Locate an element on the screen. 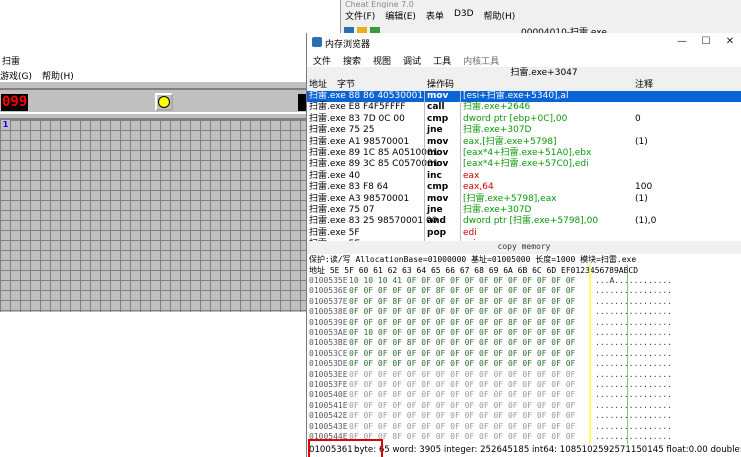 This screenshot has height=457, width=741. disasm-row: 扫雷.exe 75 25 jne 扫雷.exe+307D is located at coordinates (524, 130).